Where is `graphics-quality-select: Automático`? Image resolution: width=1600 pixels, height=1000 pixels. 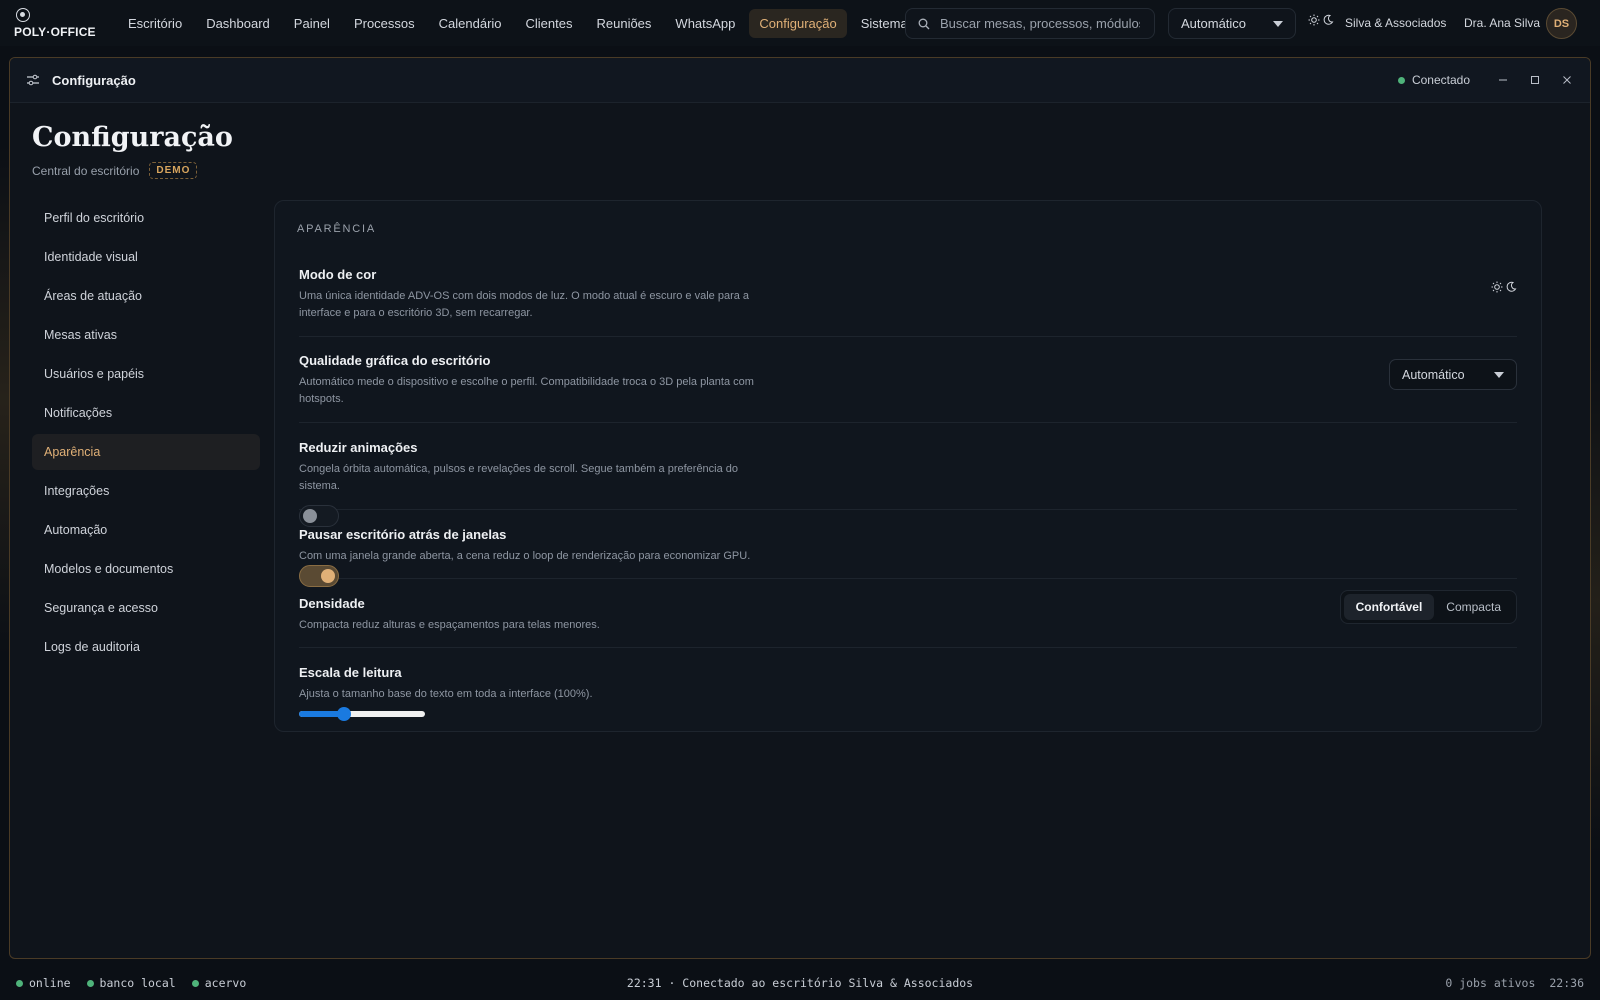 graphics-quality-select: Automático is located at coordinates (1453, 374).